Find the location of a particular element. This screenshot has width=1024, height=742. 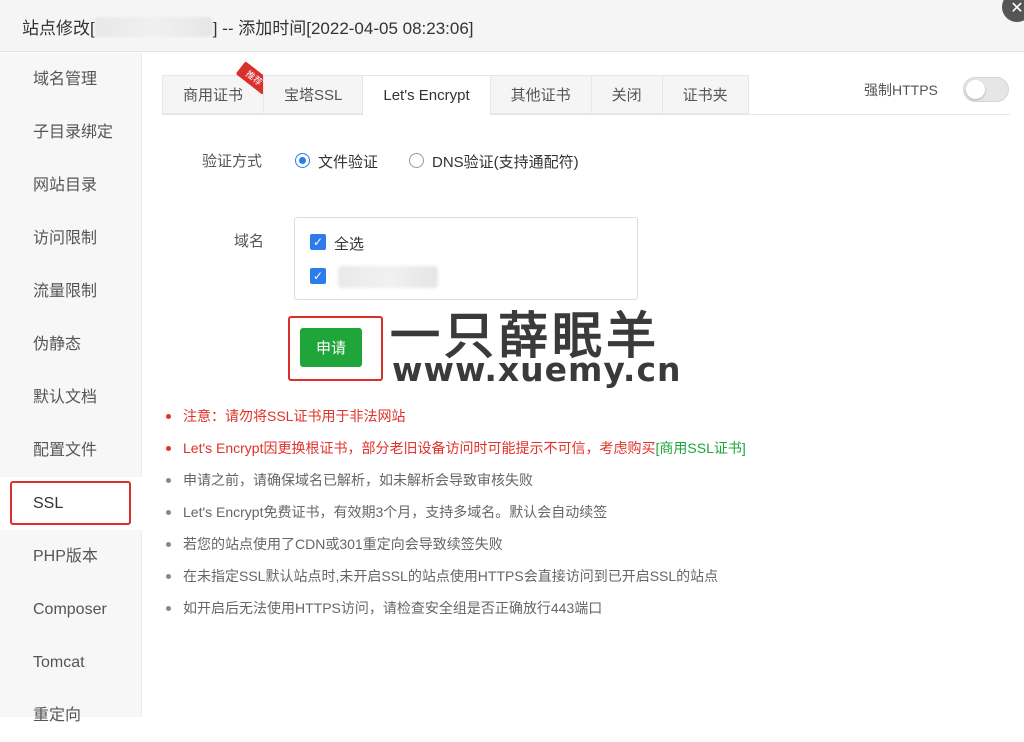

note-text: Let's Encrypt免费证书，有效期3个月，支持多域名。默认会自动续签 is located at coordinates (395, 512).